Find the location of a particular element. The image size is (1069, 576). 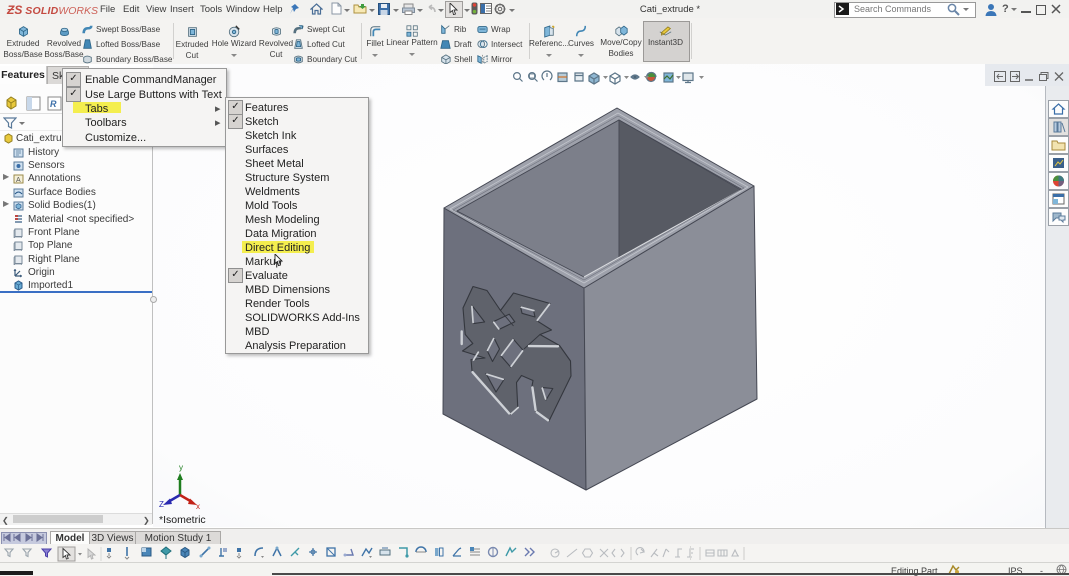

svg-text: x is located at coordinates (198, 506).